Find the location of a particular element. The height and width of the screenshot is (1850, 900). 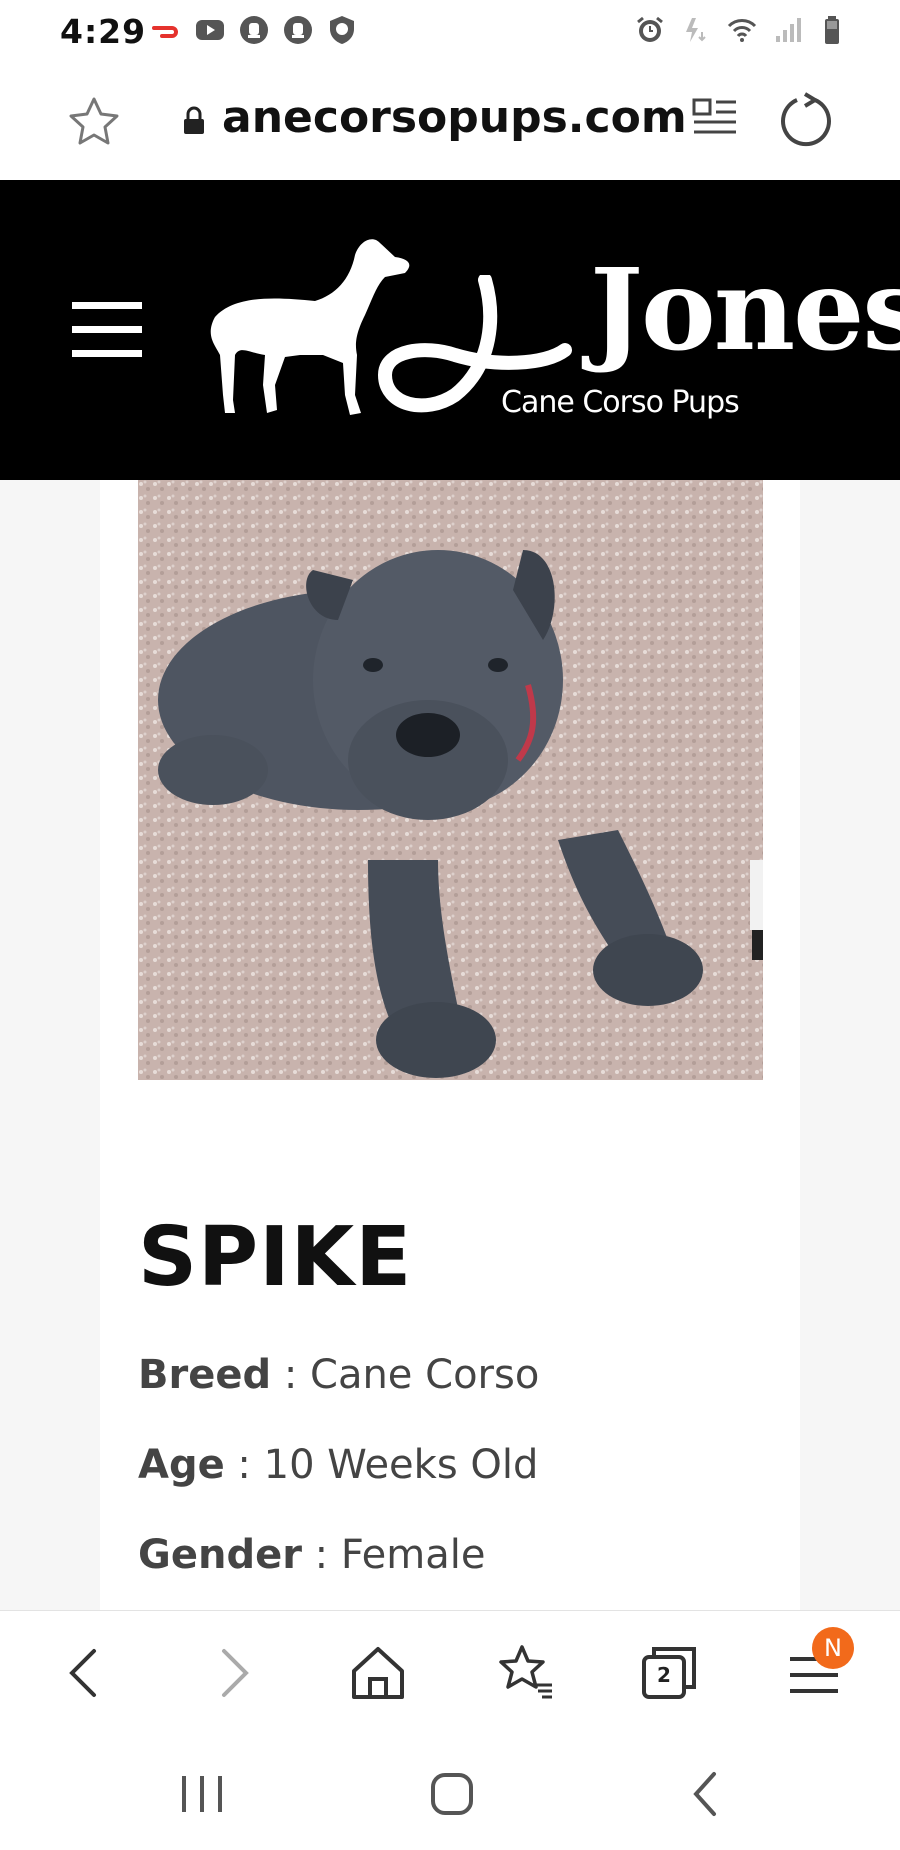

status-icons-left is located at coordinates (254, 30).